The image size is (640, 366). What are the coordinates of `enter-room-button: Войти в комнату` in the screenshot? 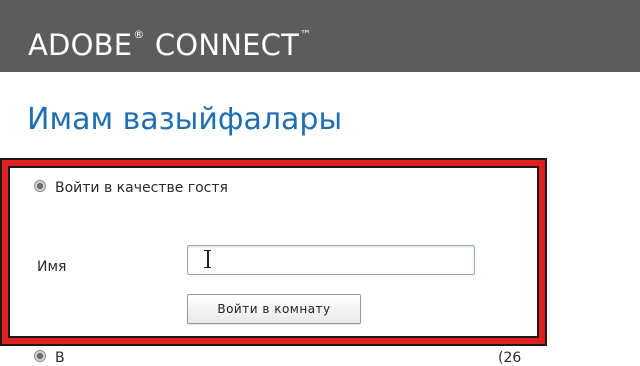 It's located at (274, 309).